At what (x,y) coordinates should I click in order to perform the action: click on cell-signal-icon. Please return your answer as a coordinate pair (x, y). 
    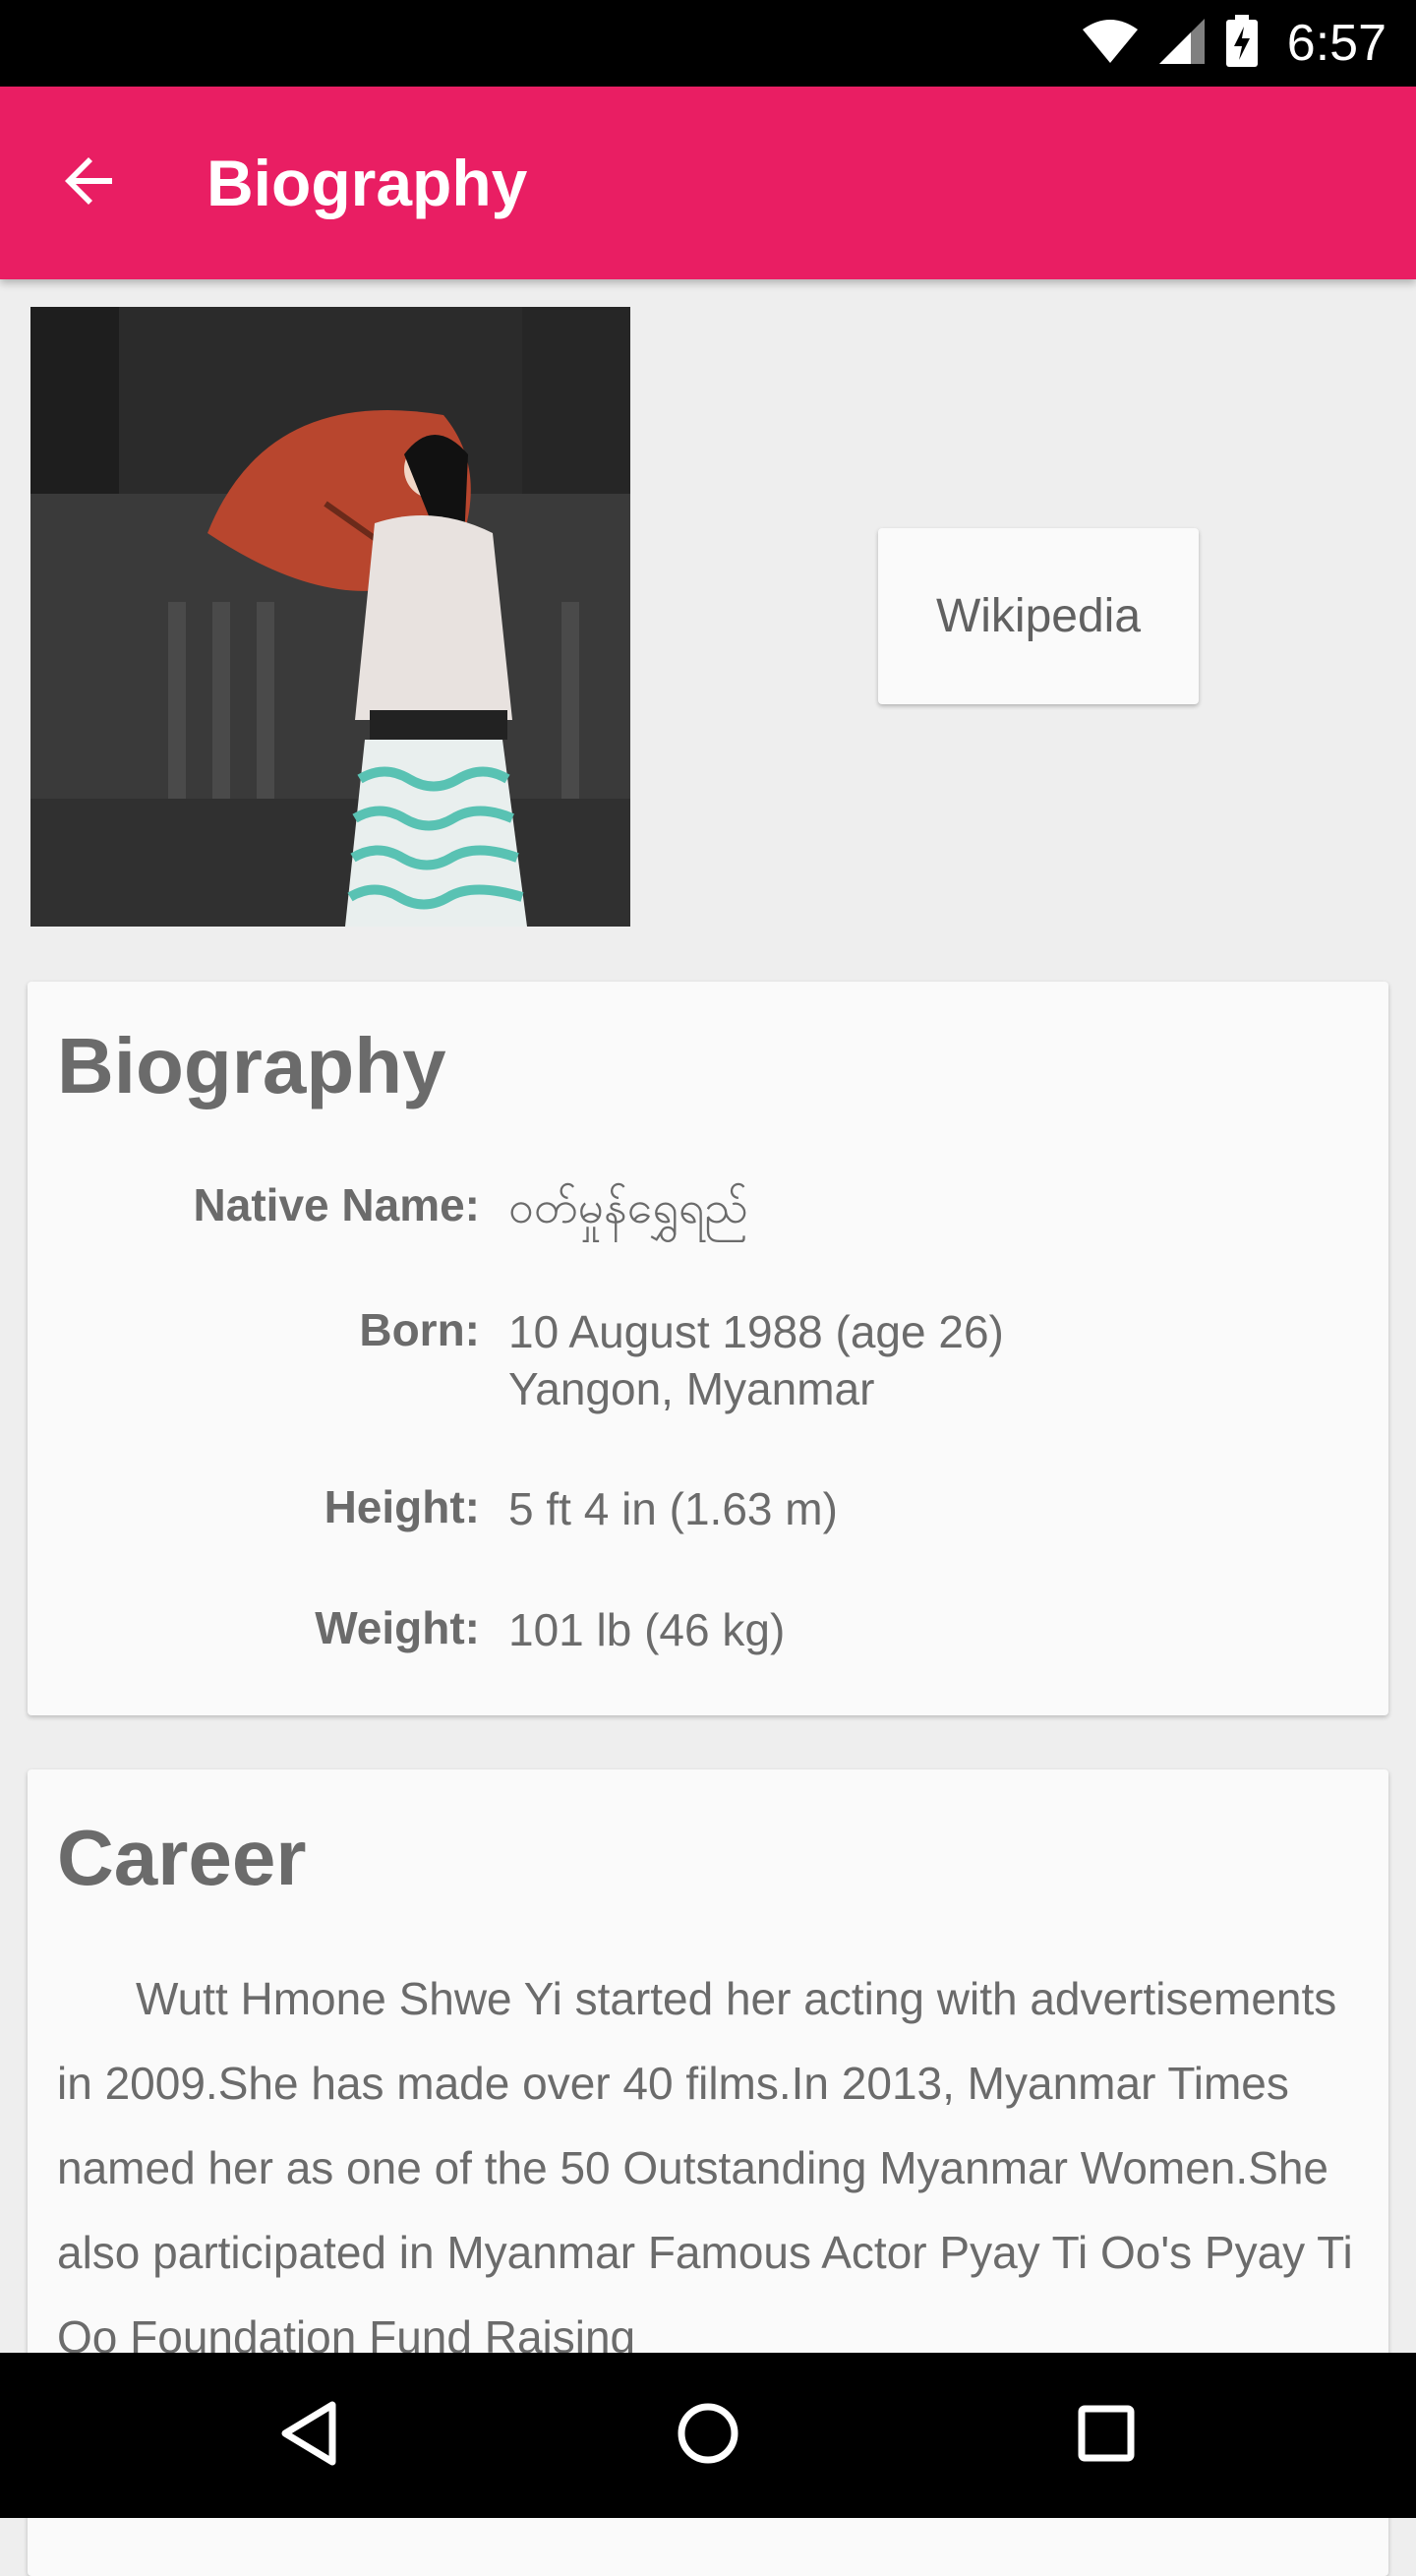
    Looking at the image, I should click on (1182, 44).